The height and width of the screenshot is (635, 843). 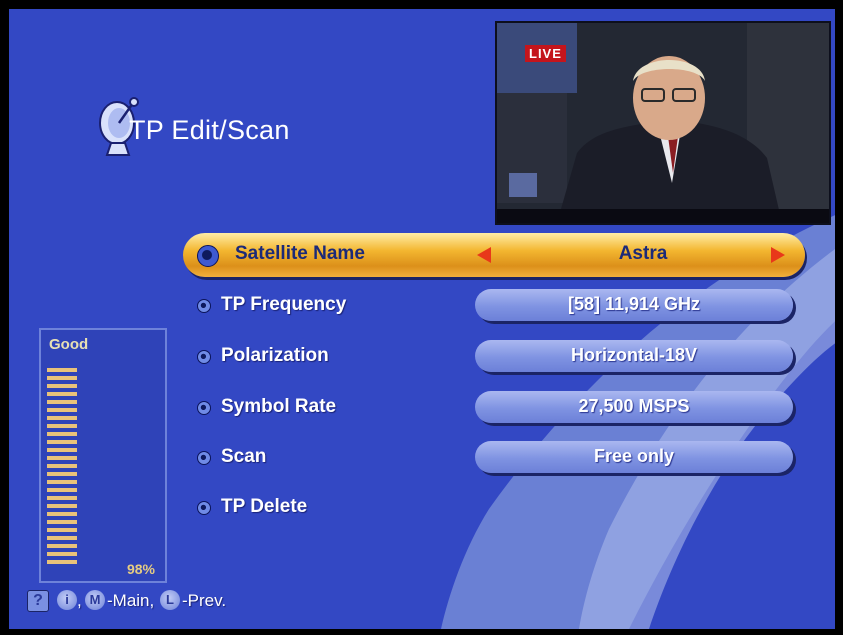 What do you see at coordinates (140, 569) in the screenshot?
I see `signal-percent: 98%` at bounding box center [140, 569].